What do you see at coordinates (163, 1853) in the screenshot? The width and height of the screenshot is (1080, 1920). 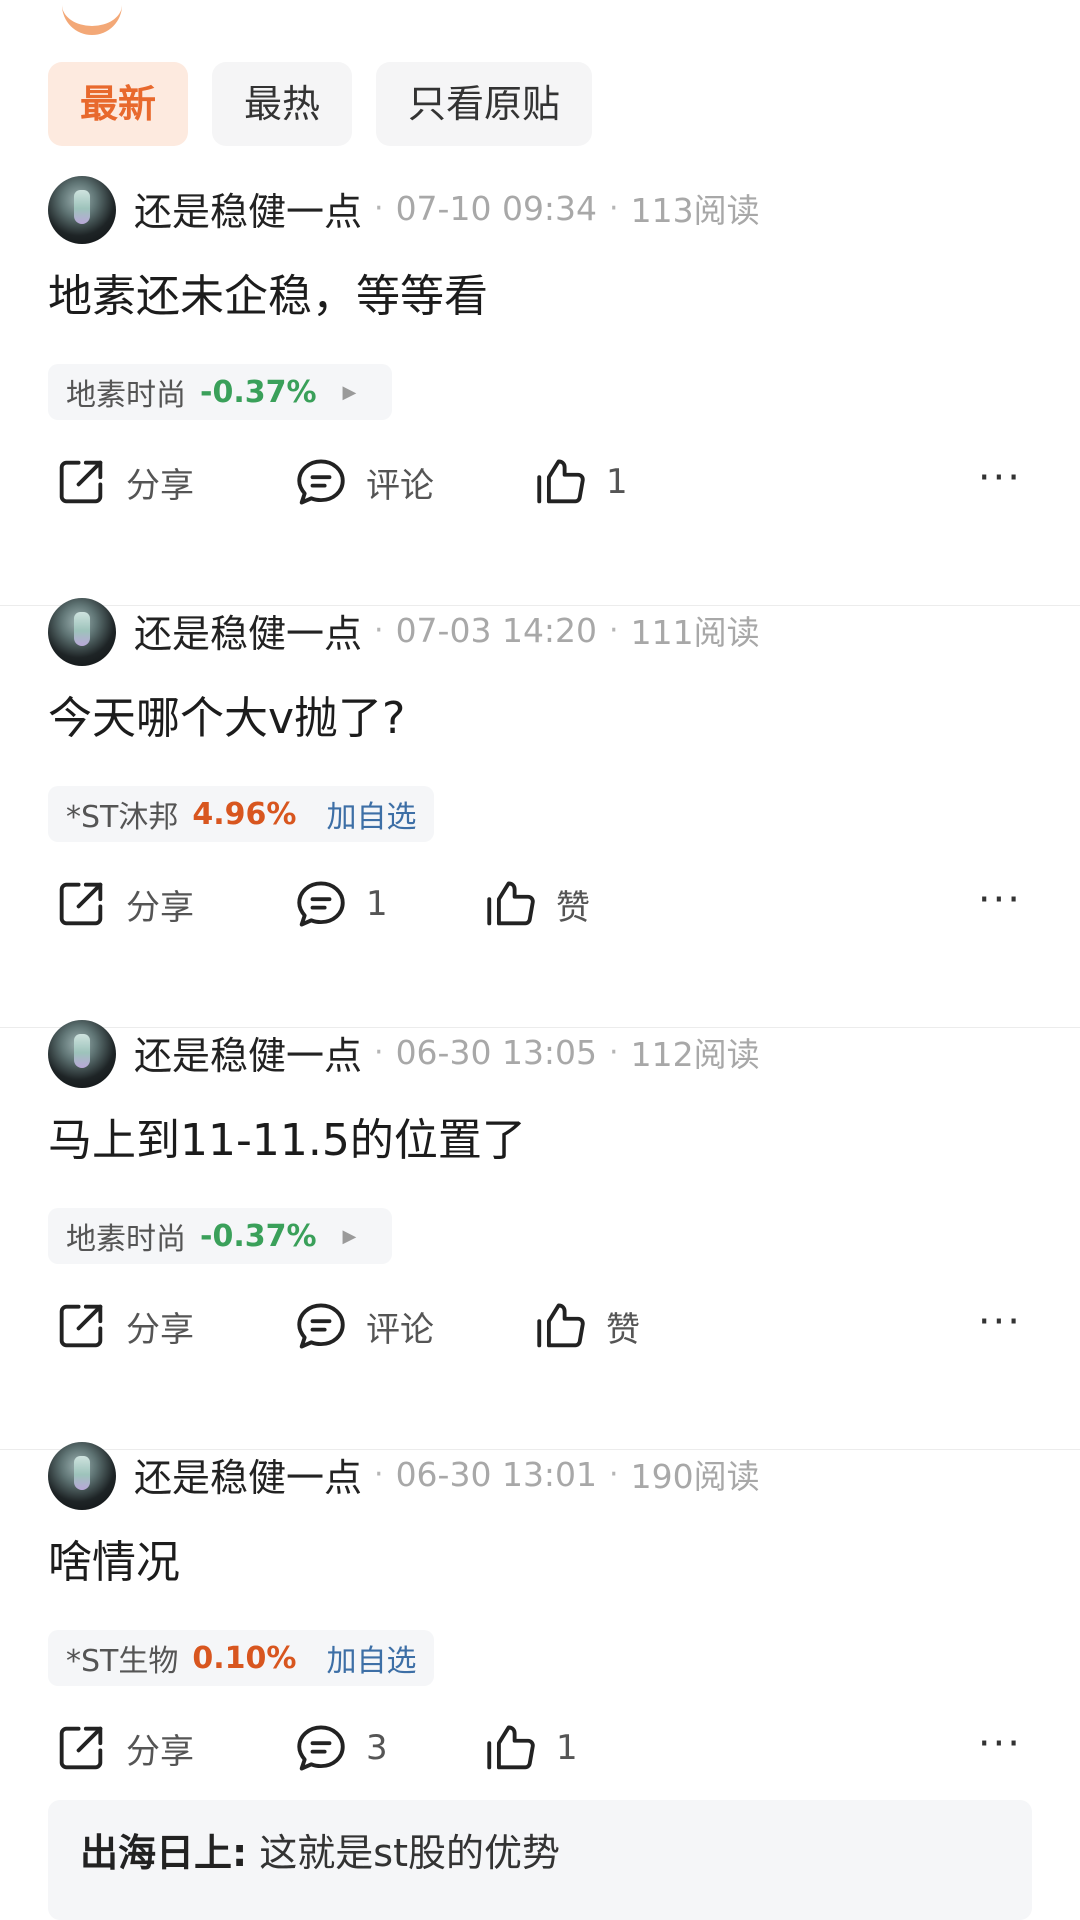 I see `reply-author: 出海日上:` at bounding box center [163, 1853].